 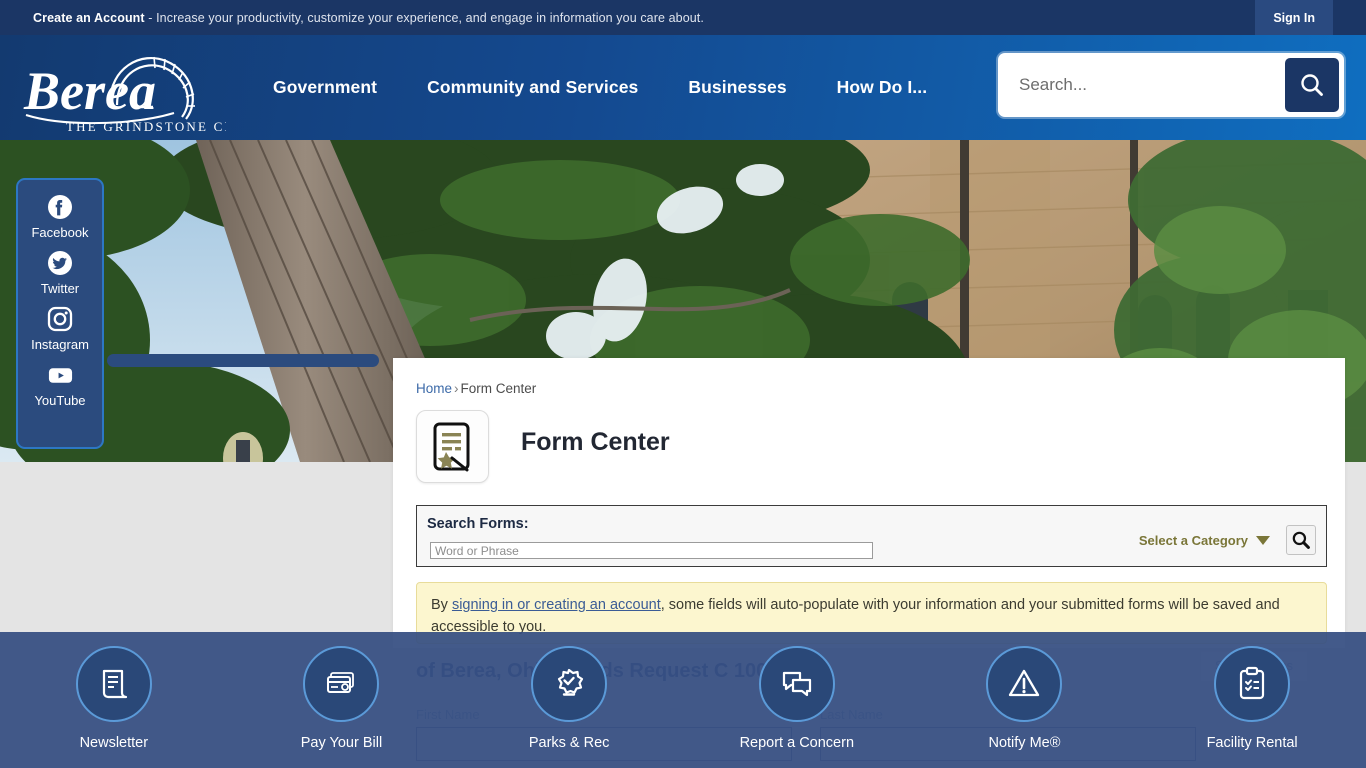 I want to click on nav-item-government: Government, so click(x=325, y=87).